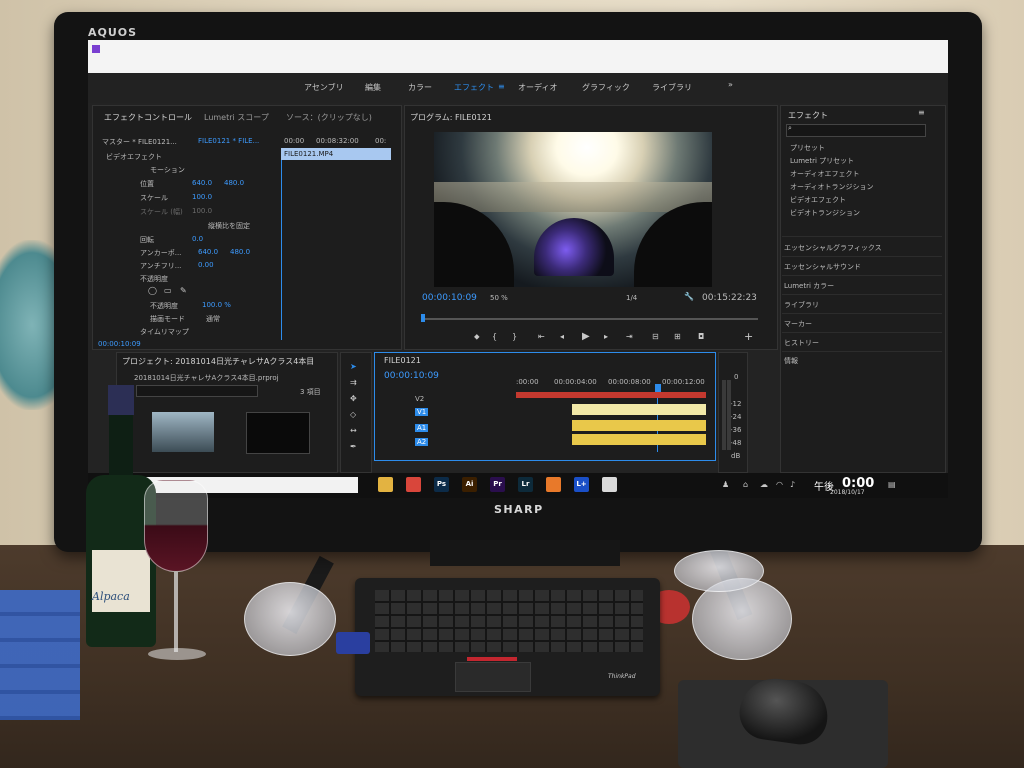  I want to click on tray-icon: ☁, so click(764, 484).